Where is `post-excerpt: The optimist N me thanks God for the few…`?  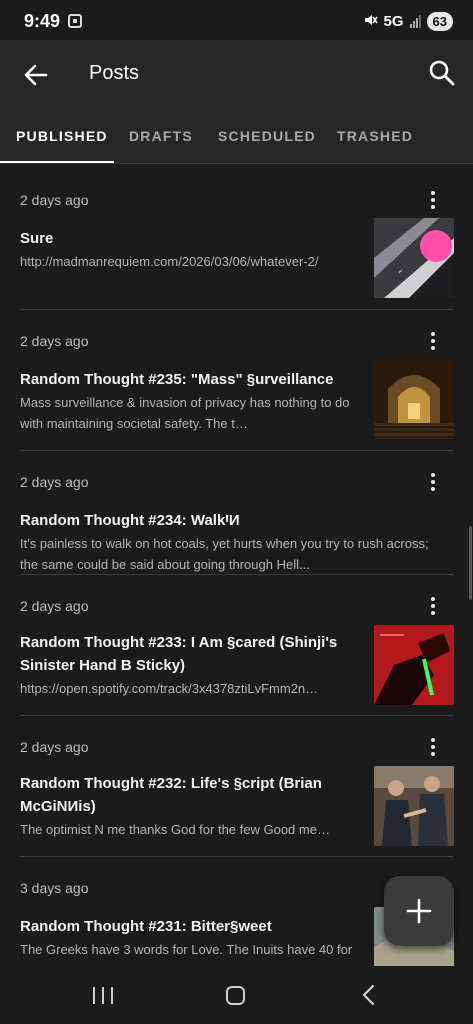
post-excerpt: The optimist N me thanks God for the few… is located at coordinates (175, 829).